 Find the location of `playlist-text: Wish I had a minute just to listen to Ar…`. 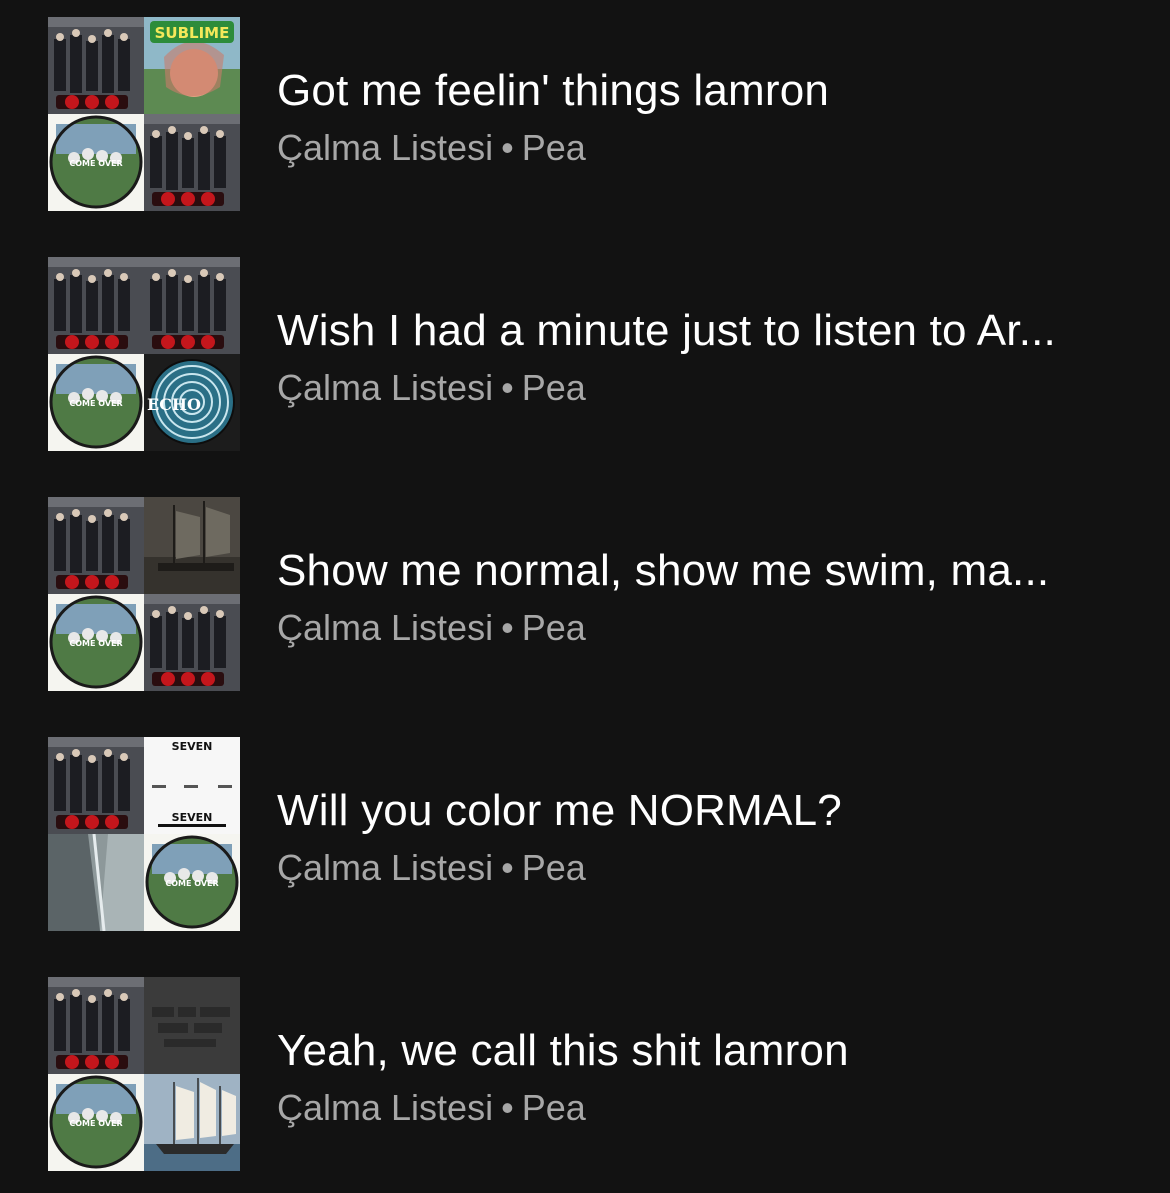

playlist-text: Wish I had a minute just to listen to Ar… is located at coordinates (712, 357).